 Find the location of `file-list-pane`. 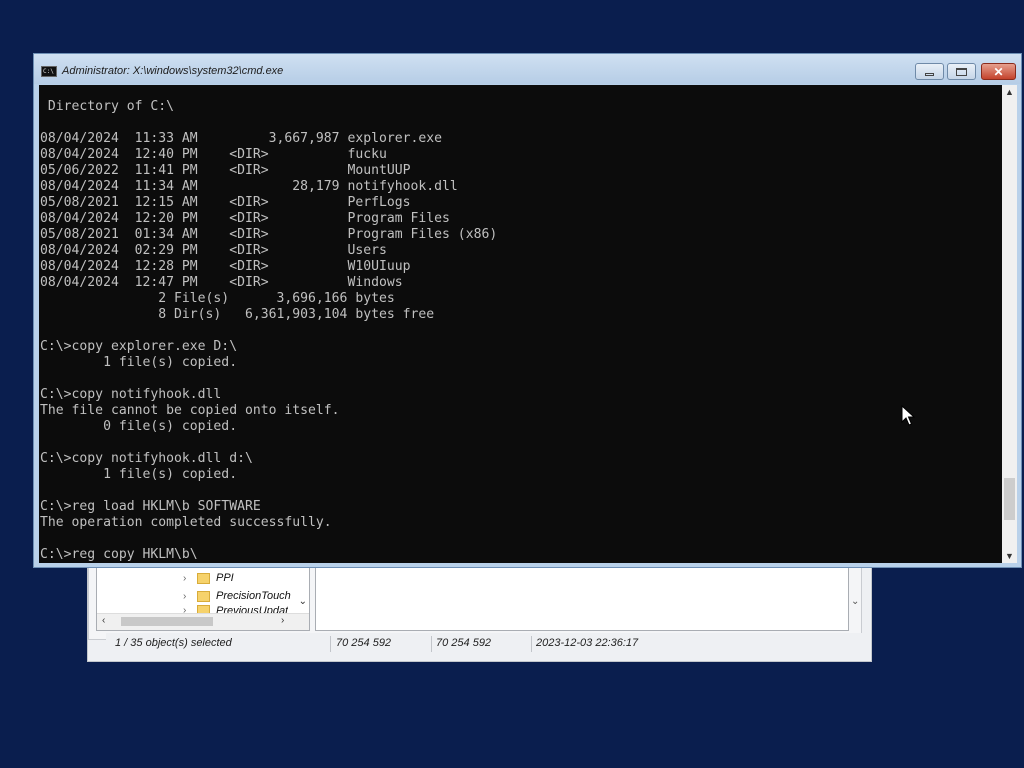

file-list-pane is located at coordinates (582, 599).